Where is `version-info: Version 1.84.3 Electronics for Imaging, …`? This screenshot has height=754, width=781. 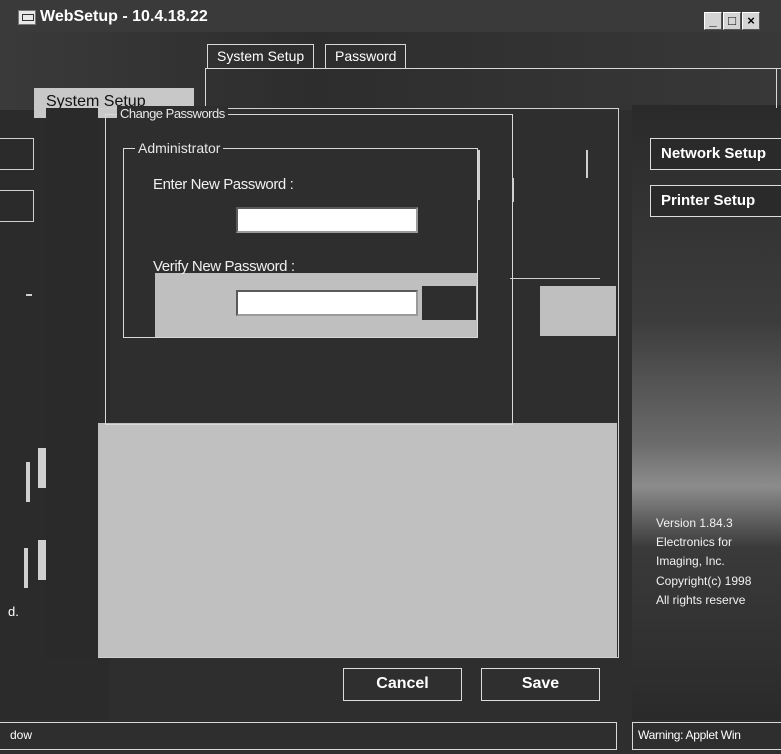
version-info: Version 1.84.3 Electronics for Imaging, … is located at coordinates (703, 562).